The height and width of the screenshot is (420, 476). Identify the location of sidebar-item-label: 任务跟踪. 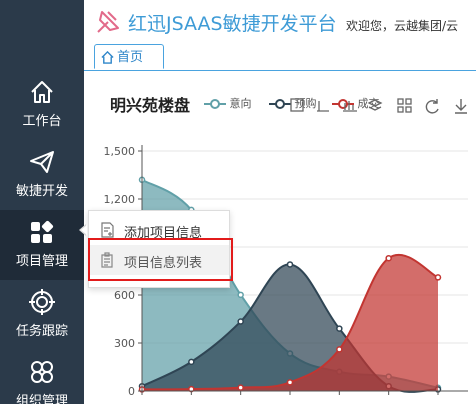
(41, 331).